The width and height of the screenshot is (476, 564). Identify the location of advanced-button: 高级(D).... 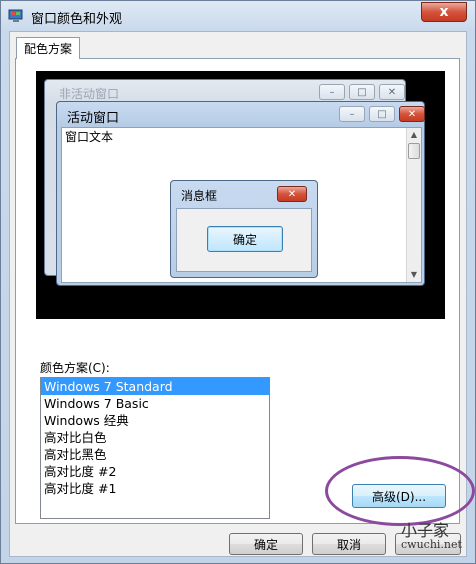
(399, 496).